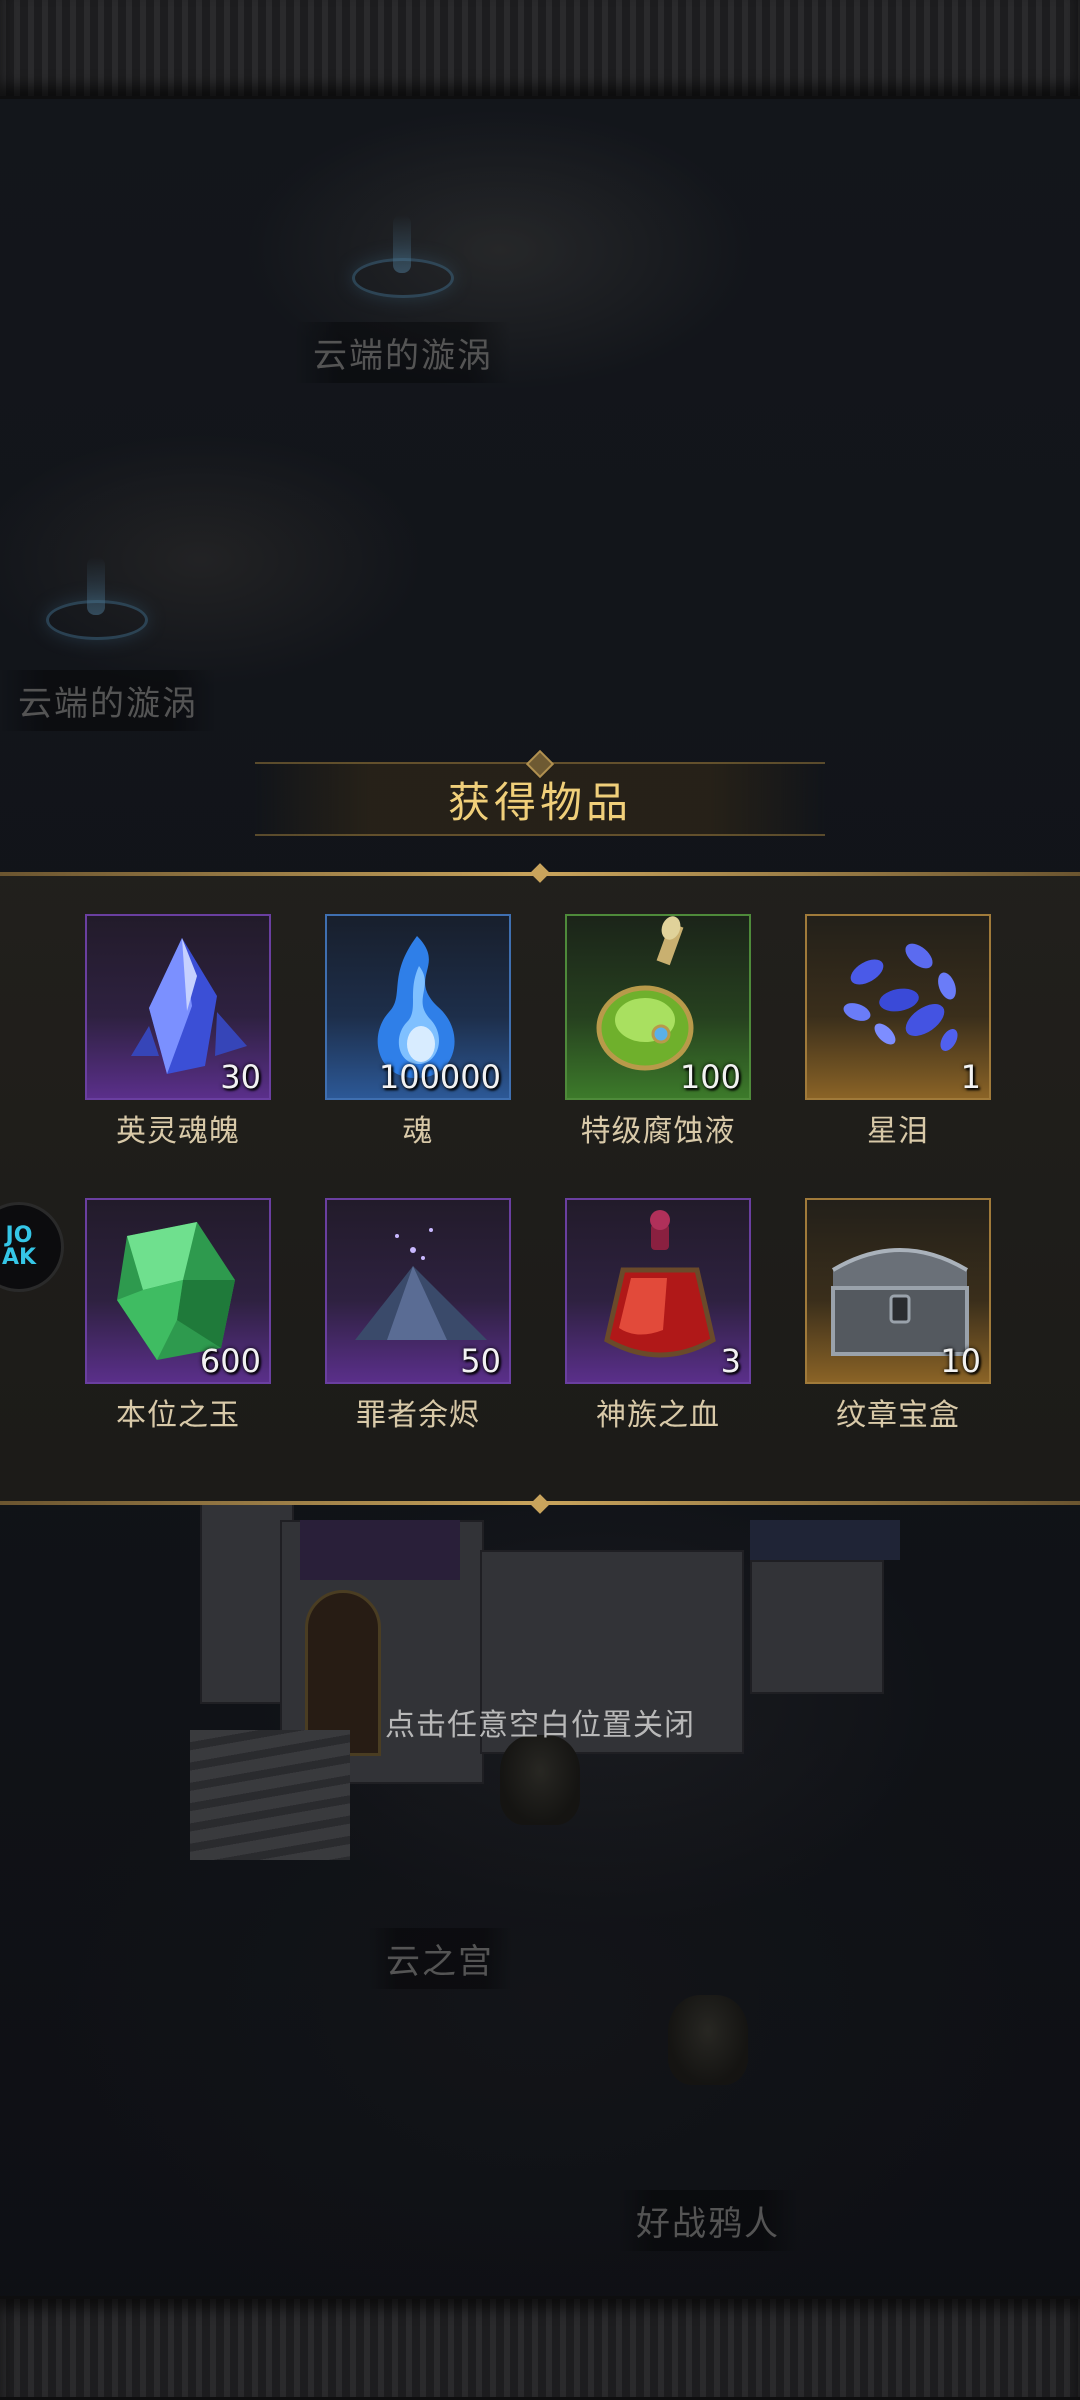  What do you see at coordinates (540, 1725) in the screenshot?
I see `close-hint: 点击任意空白位置关闭` at bounding box center [540, 1725].